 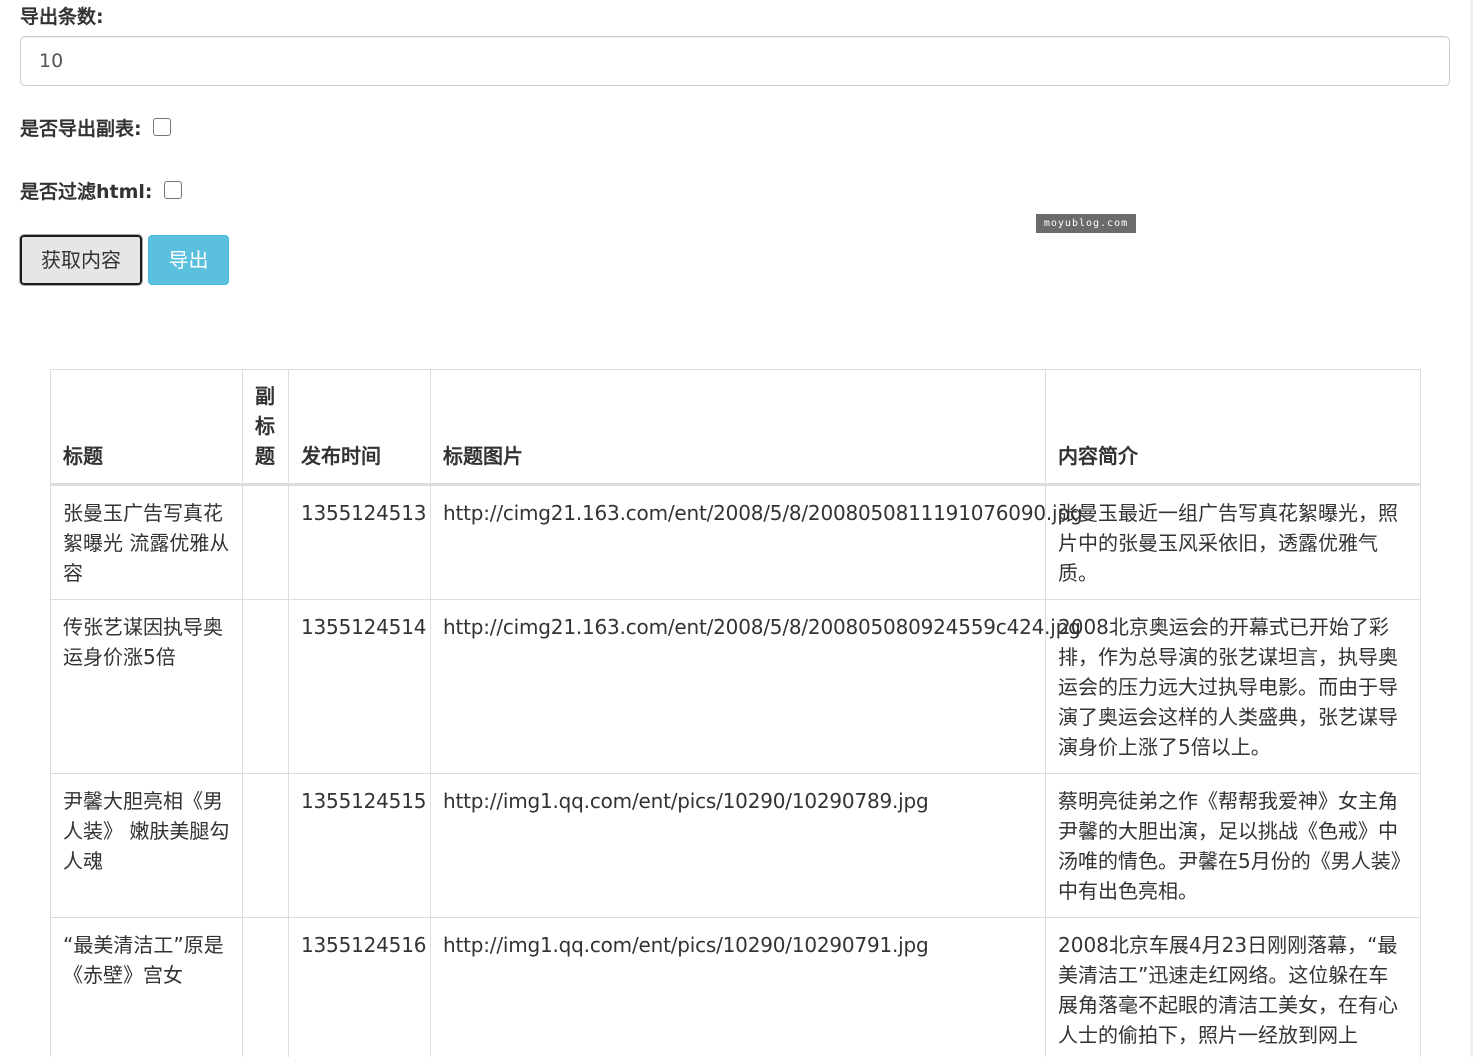 I want to click on cell-publish-time: 1355124516, so click(x=359, y=987).